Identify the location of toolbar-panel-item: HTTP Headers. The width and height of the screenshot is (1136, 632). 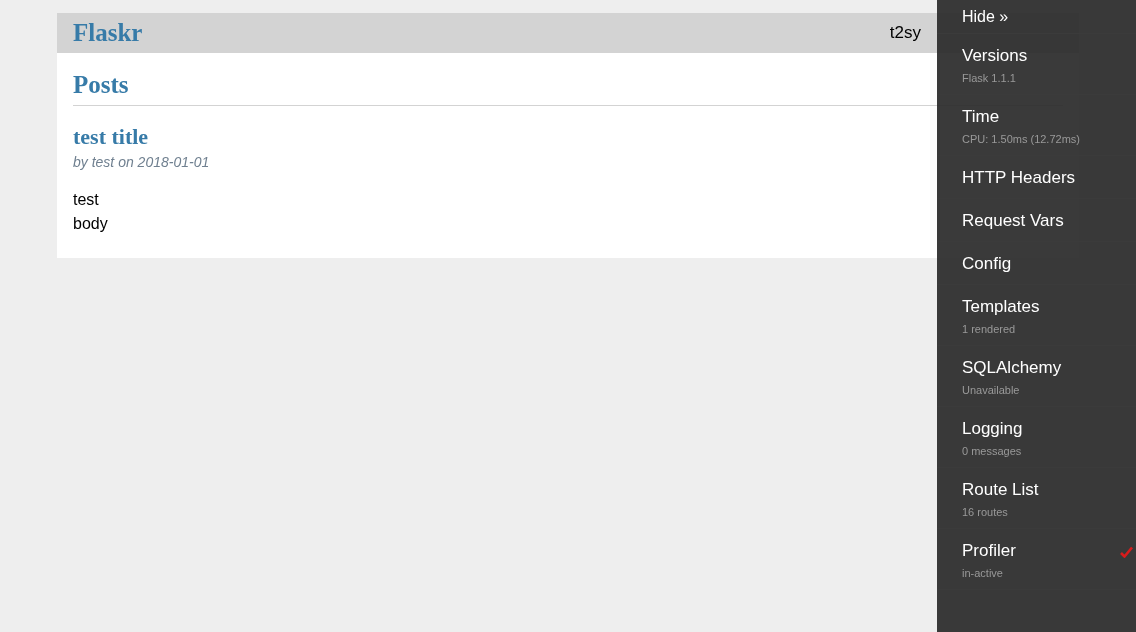
(1036, 177).